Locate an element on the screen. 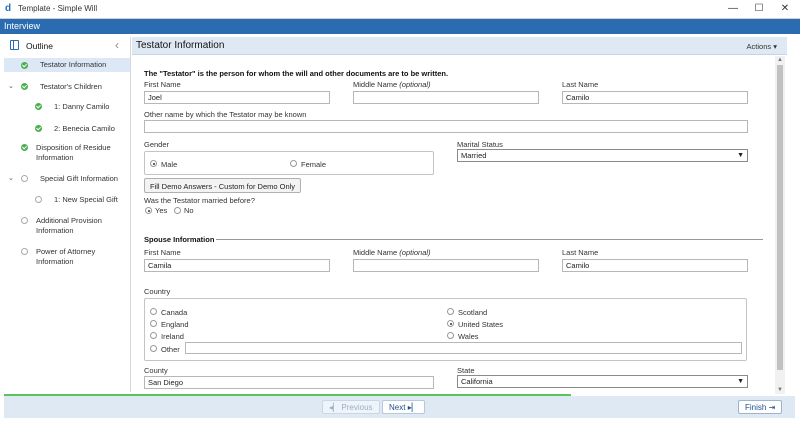  dropdown-caret-icon: ▼ is located at coordinates (740, 381).